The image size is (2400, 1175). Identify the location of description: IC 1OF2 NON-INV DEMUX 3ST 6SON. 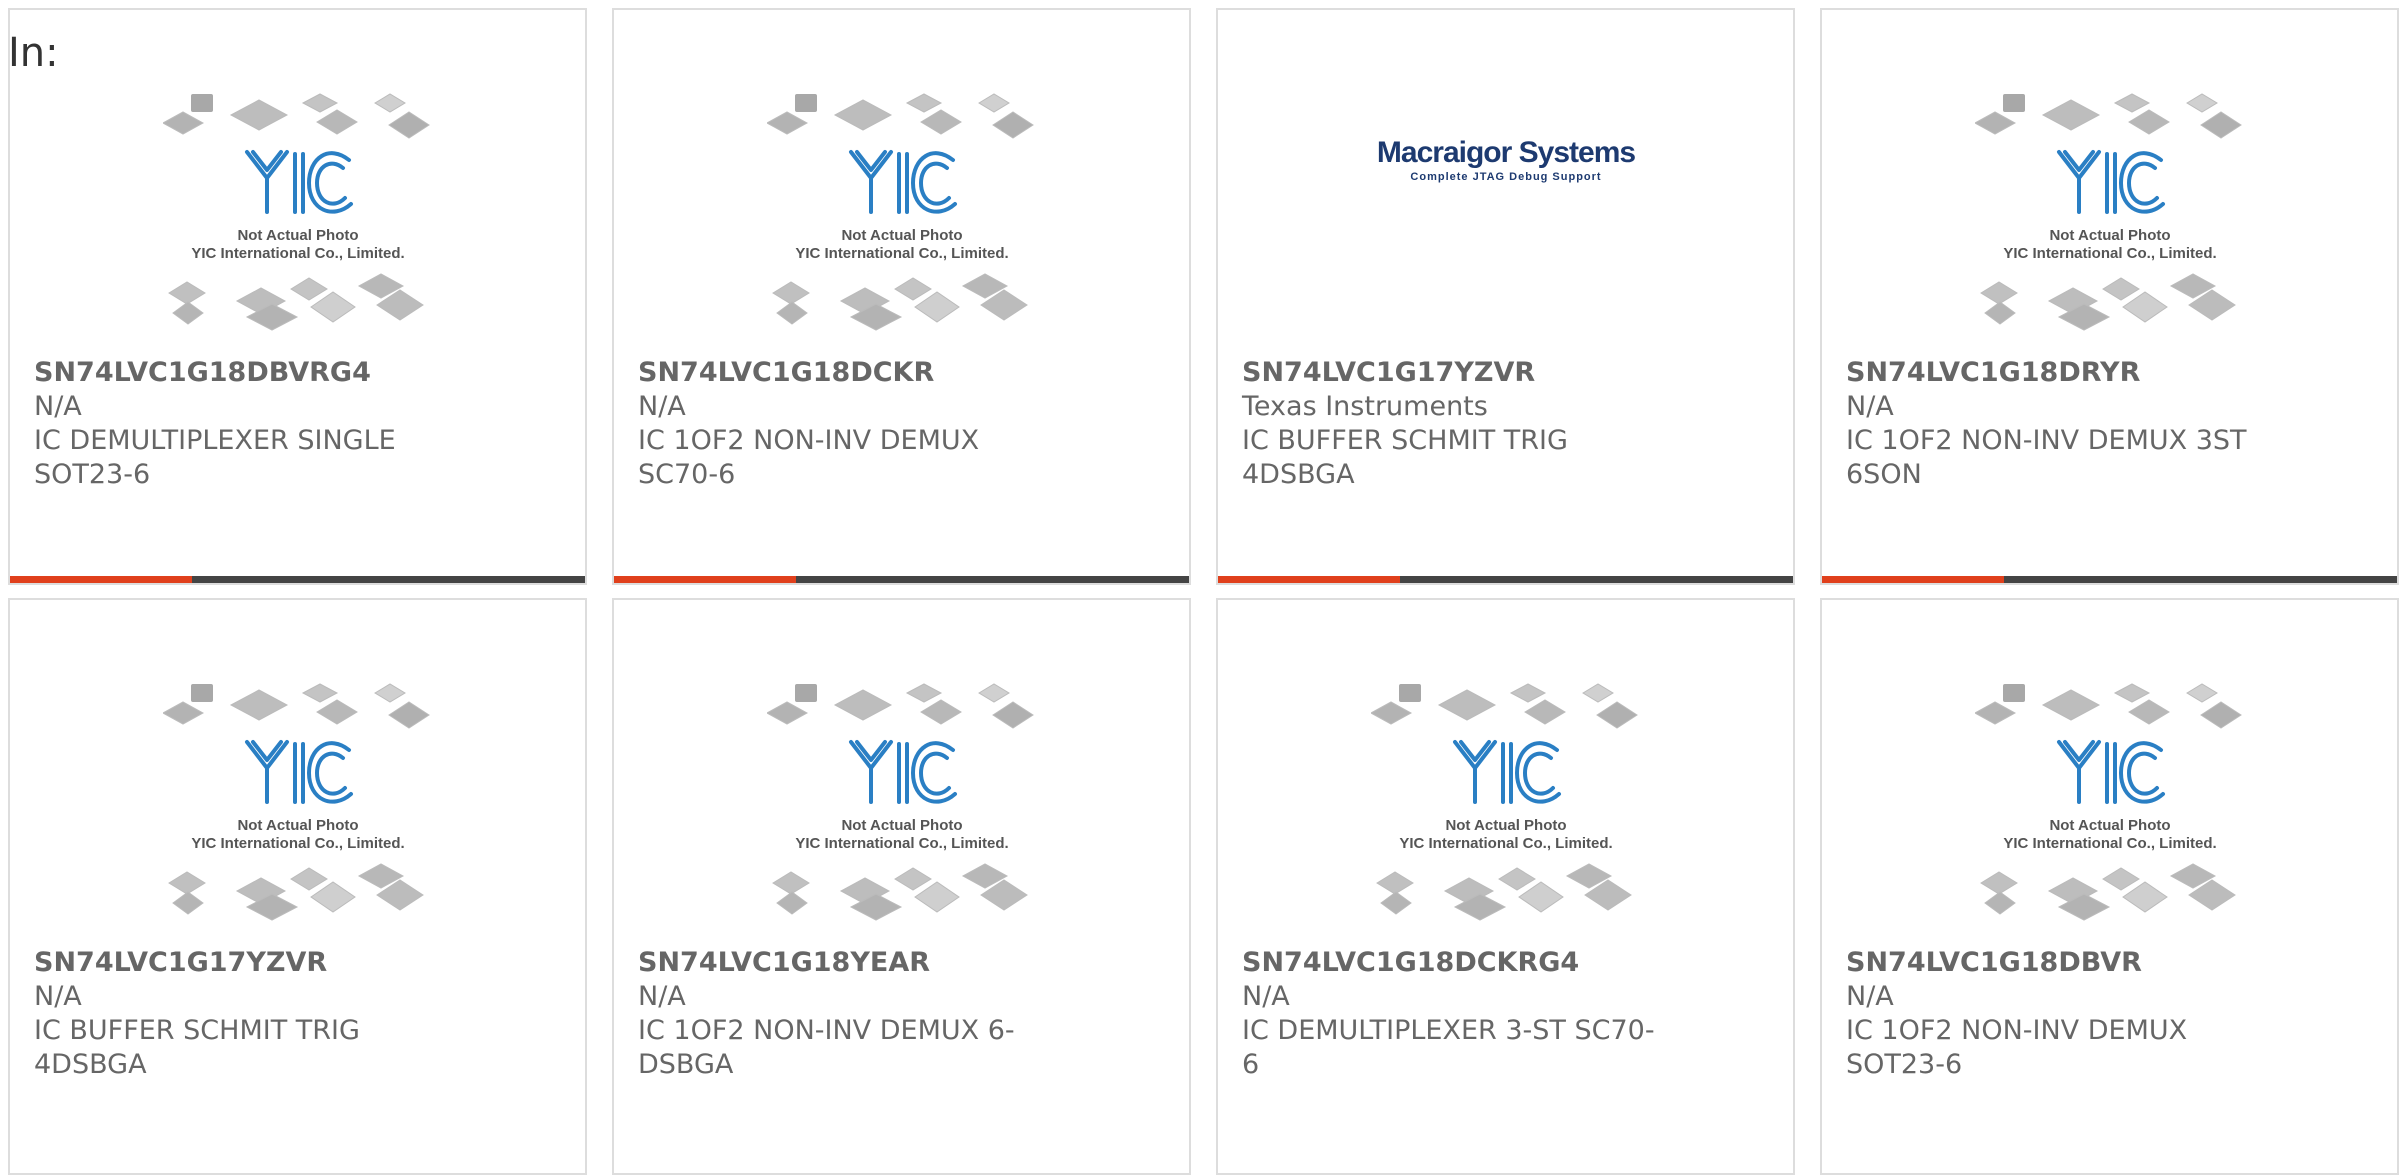
(2046, 457).